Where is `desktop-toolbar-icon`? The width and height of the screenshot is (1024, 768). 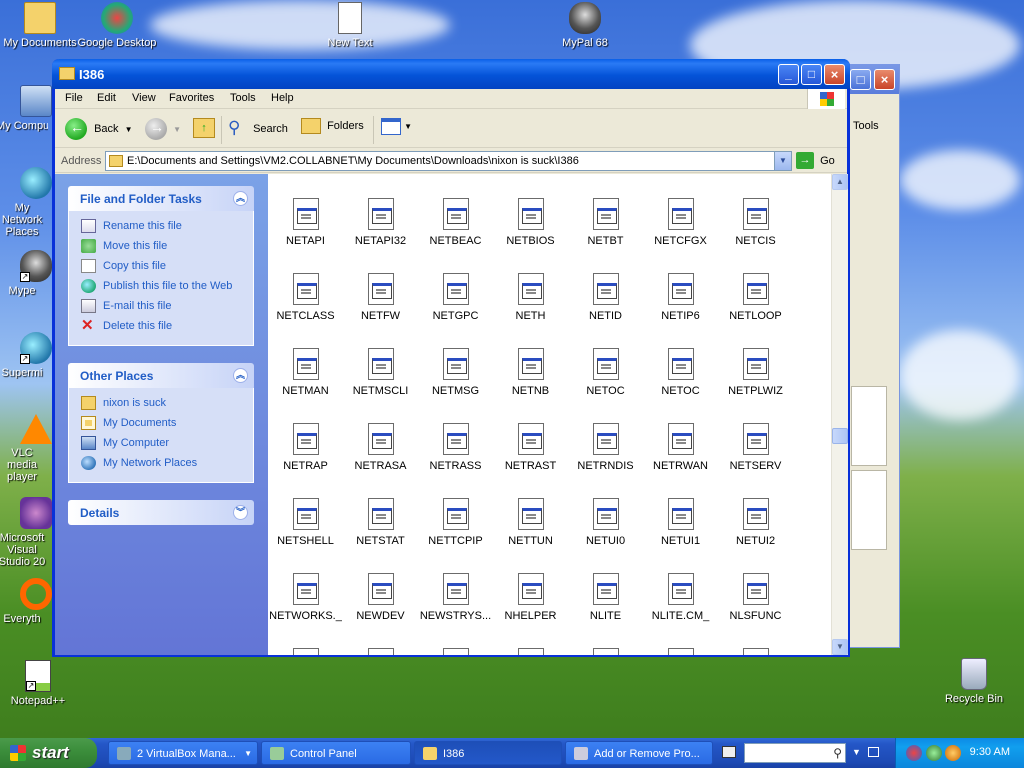
desktop-toolbar-icon is located at coordinates (873, 752).